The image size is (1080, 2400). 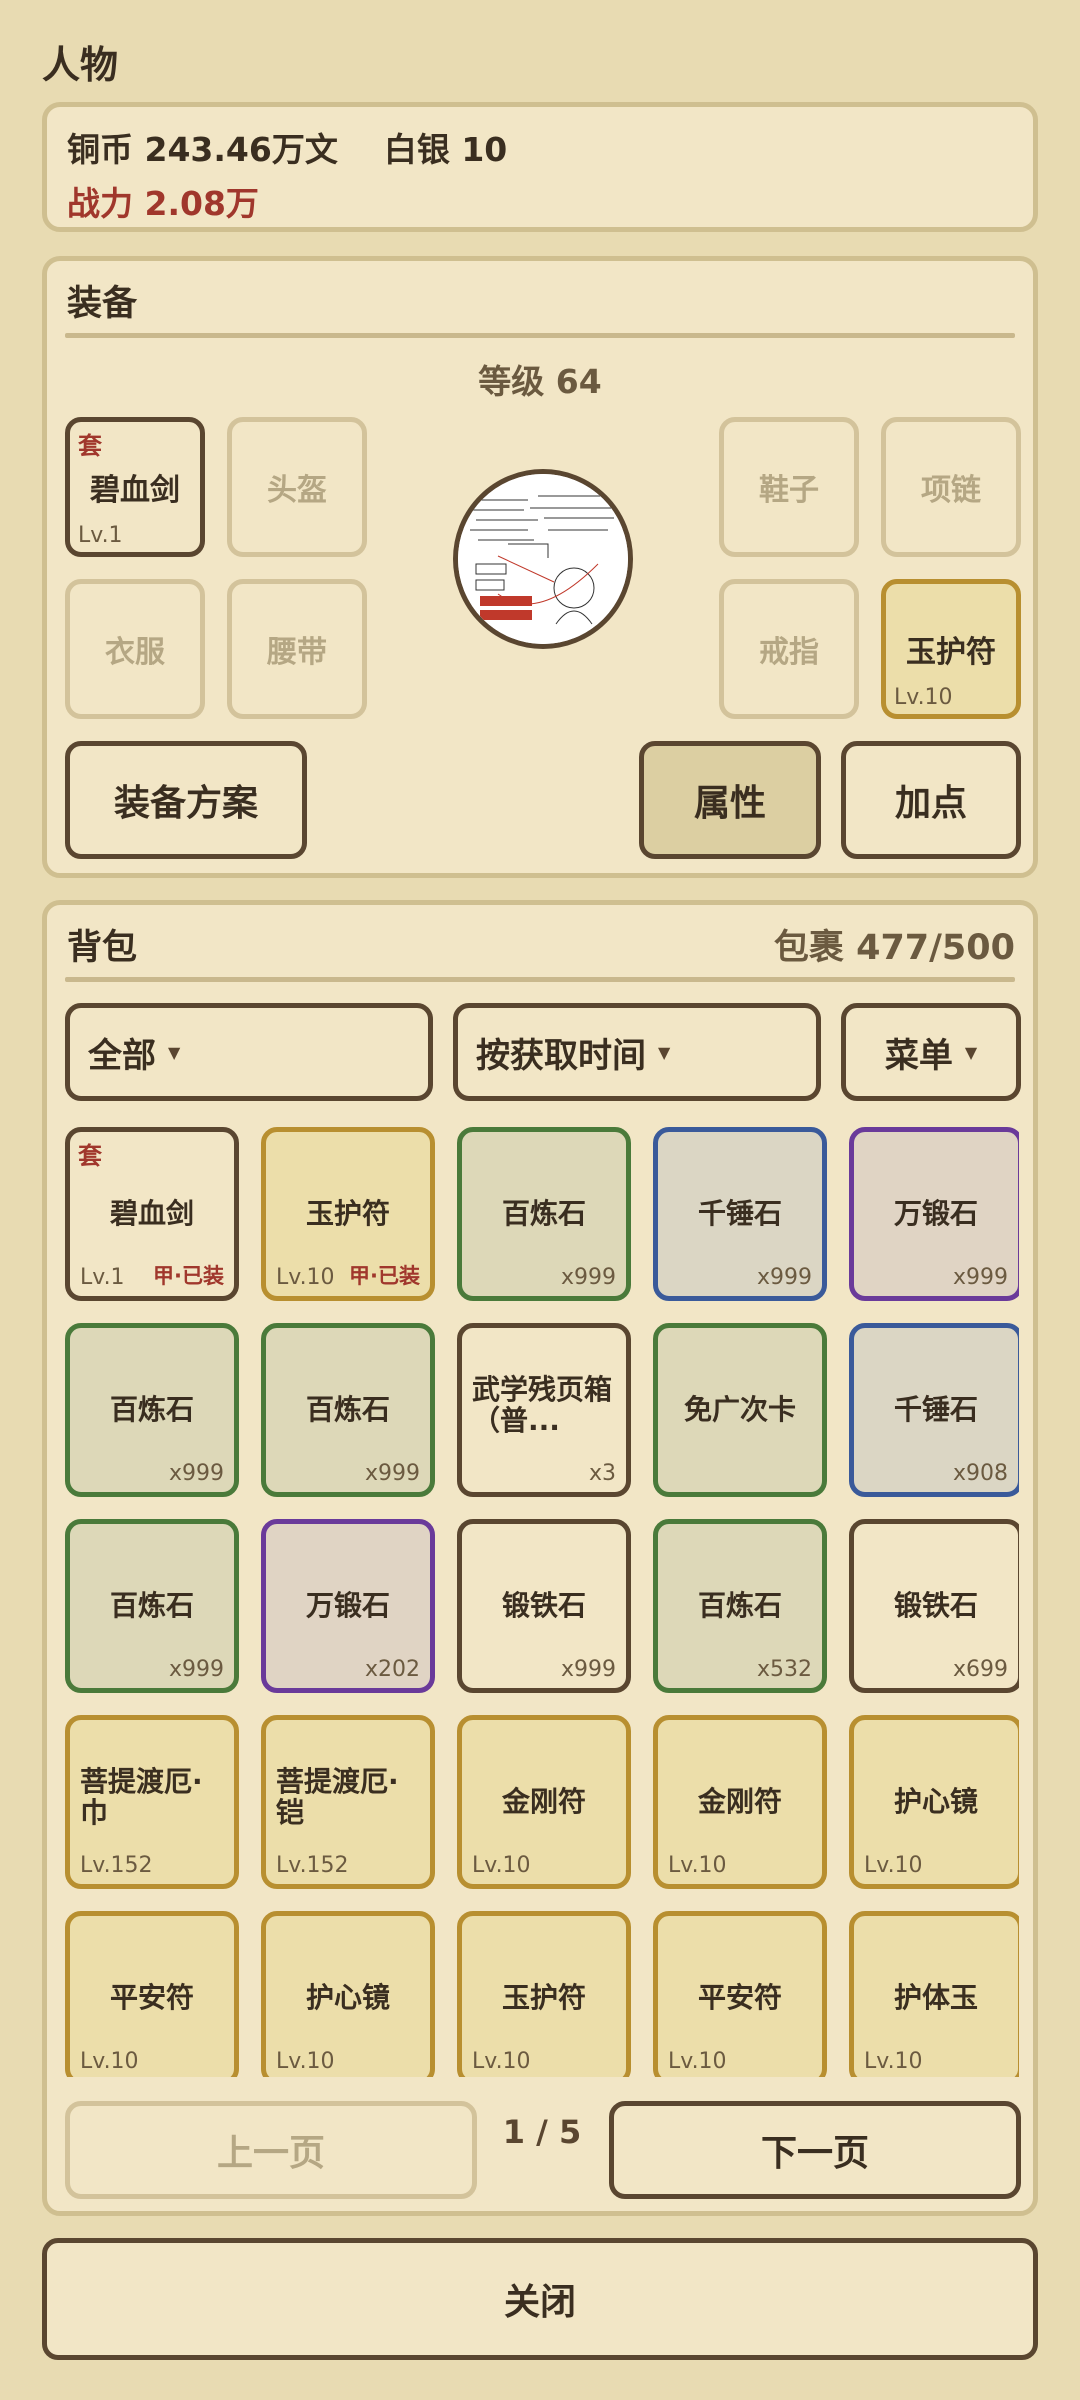 What do you see at coordinates (934, 1410) in the screenshot?
I see `bag-item: 千锤石 x908` at bounding box center [934, 1410].